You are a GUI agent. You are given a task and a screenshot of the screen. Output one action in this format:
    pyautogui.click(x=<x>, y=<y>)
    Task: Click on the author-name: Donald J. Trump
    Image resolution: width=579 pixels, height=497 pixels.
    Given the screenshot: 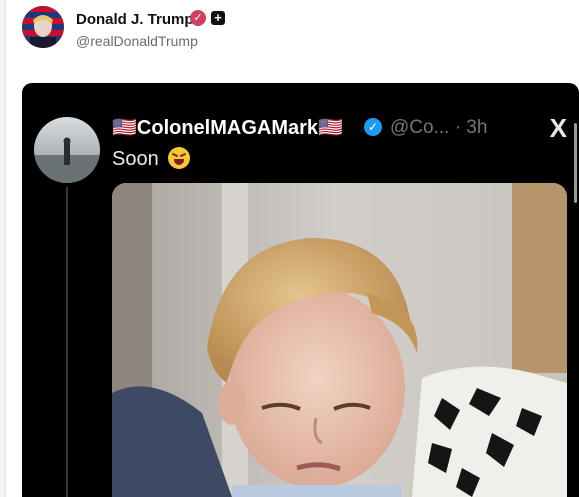 What is the action you would take?
    pyautogui.click(x=135, y=19)
    